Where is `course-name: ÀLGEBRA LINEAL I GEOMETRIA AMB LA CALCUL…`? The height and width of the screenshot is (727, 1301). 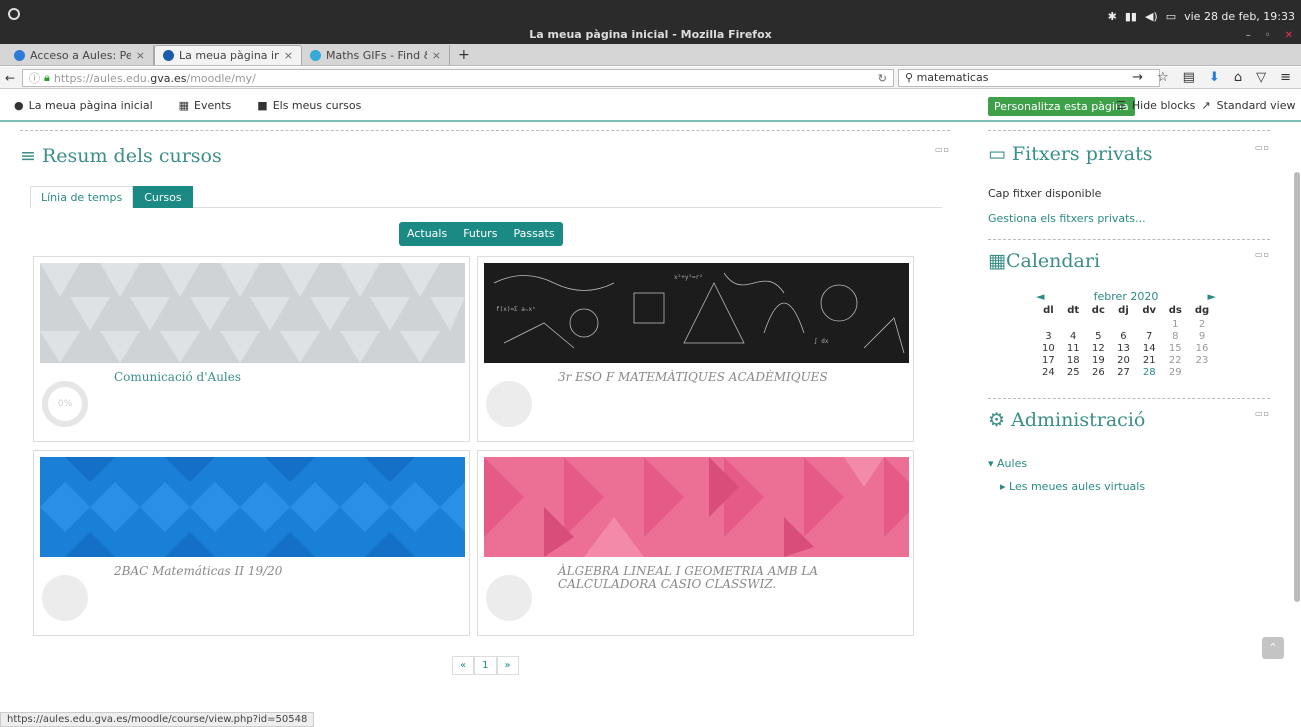
course-name: ÀLGEBRA LINEAL I GEOMETRIA AMB LA CALCUL… is located at coordinates (708, 578).